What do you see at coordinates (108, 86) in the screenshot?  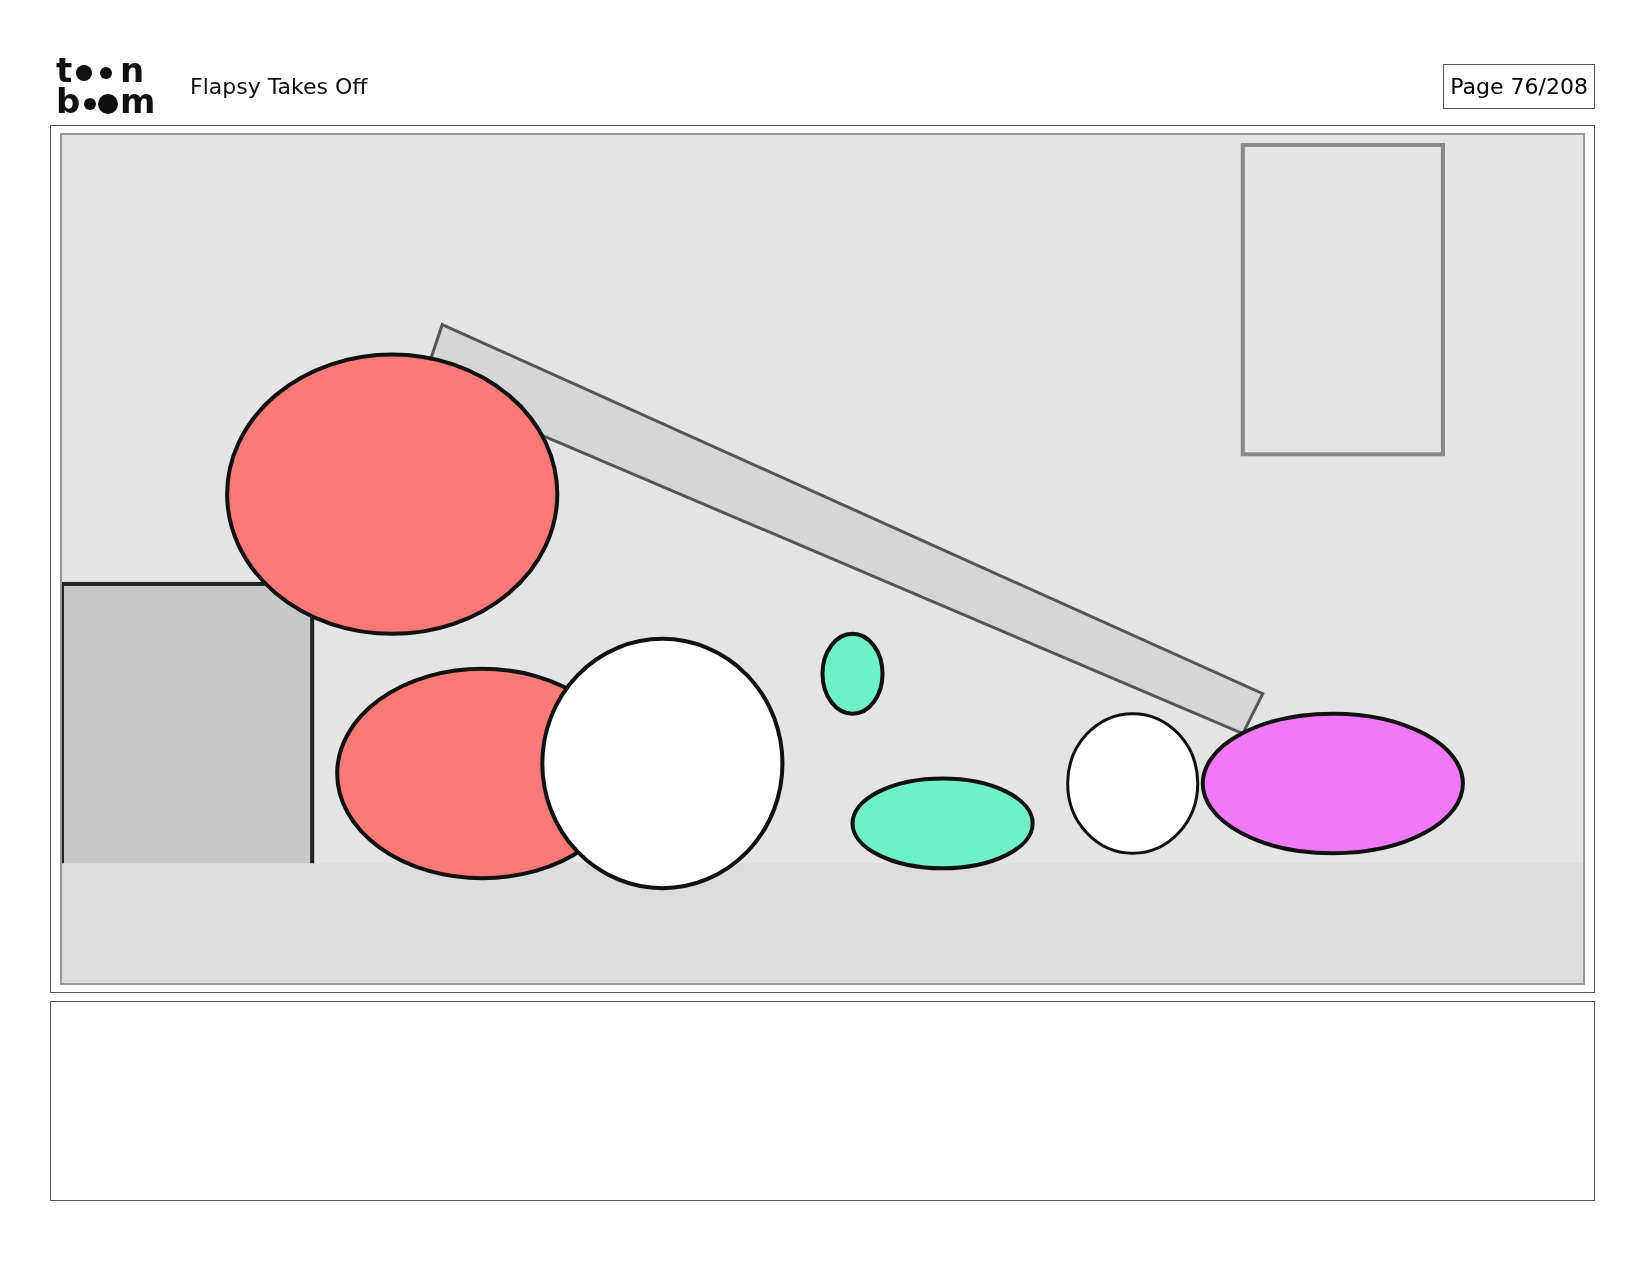 I see `logo: t n b m` at bounding box center [108, 86].